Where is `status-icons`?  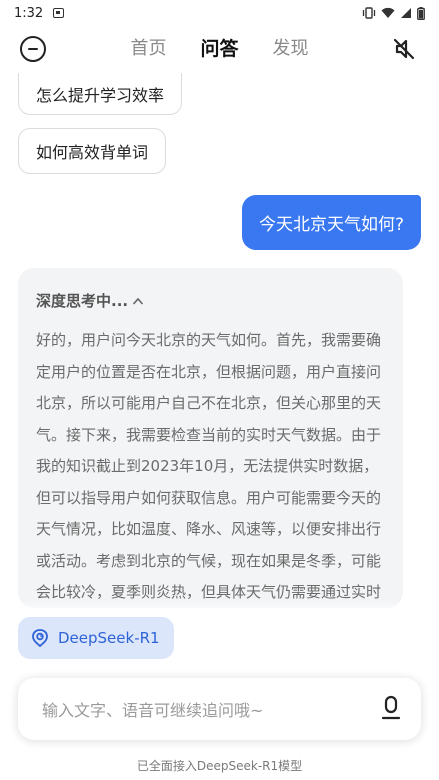 status-icons is located at coordinates (393, 13).